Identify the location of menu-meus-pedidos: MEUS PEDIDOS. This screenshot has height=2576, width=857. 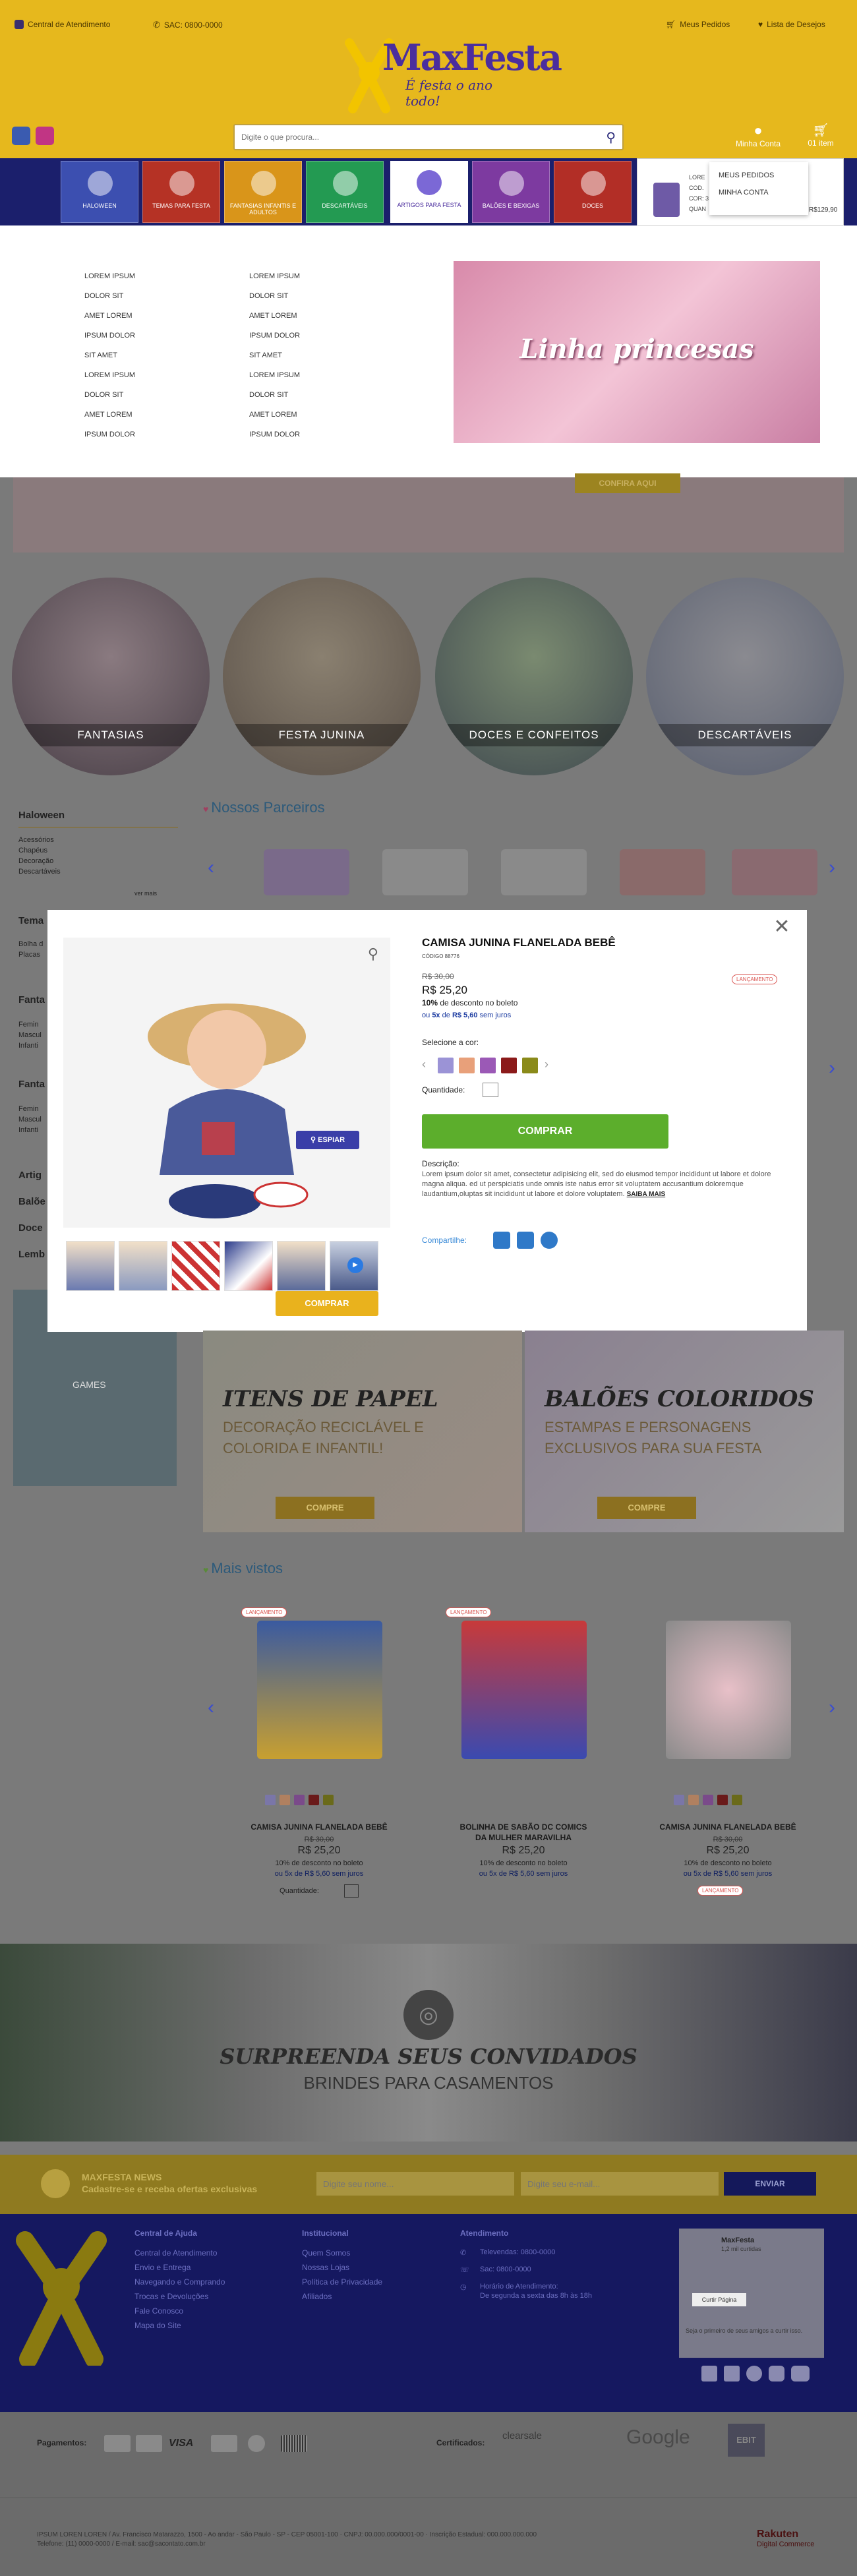
(759, 175).